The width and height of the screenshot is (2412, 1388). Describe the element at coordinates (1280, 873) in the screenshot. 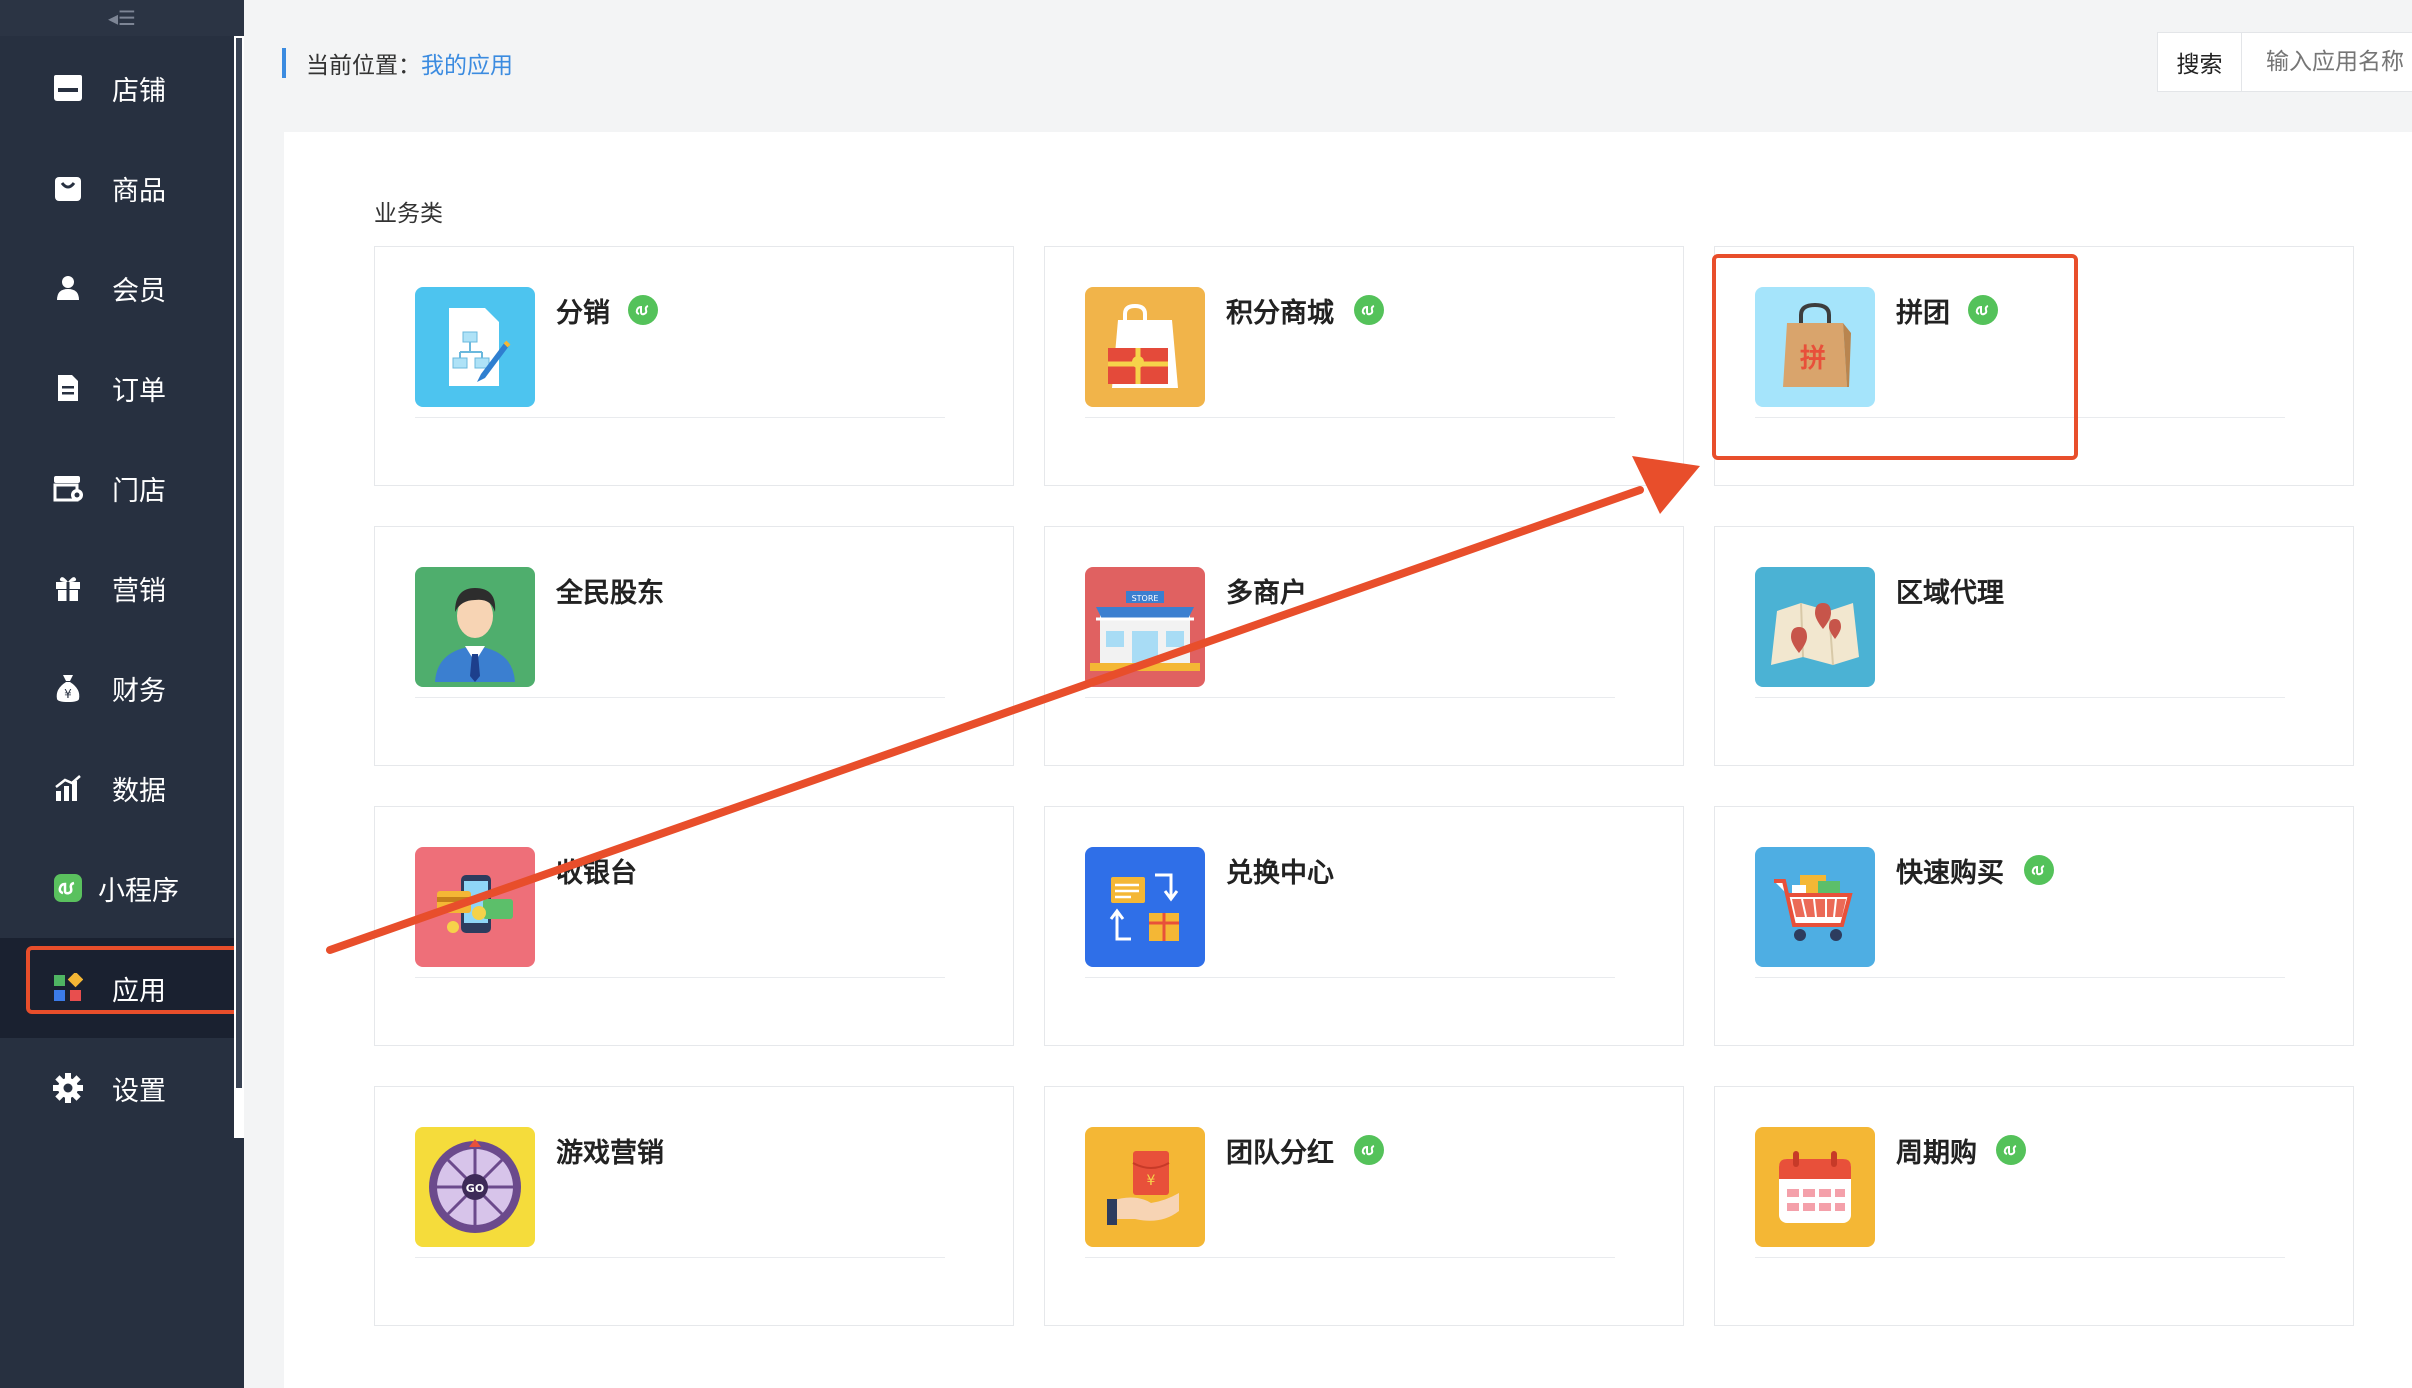

I see `app-name: 兑换中心` at that location.